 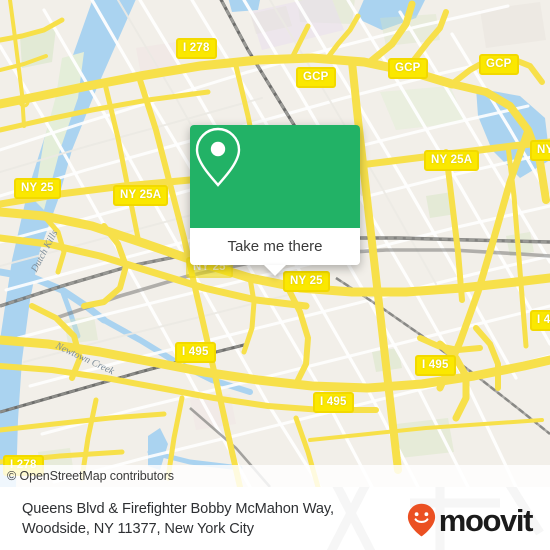 What do you see at coordinates (452, 160) in the screenshot?
I see `road-shield-ny25a-right: NY 25A` at bounding box center [452, 160].